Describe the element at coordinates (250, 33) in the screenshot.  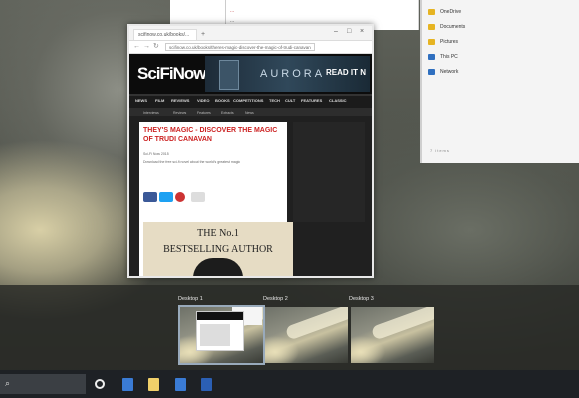
I see `browser-tab-bar: scifinow.co.uk/books/... + – □ ×` at that location.